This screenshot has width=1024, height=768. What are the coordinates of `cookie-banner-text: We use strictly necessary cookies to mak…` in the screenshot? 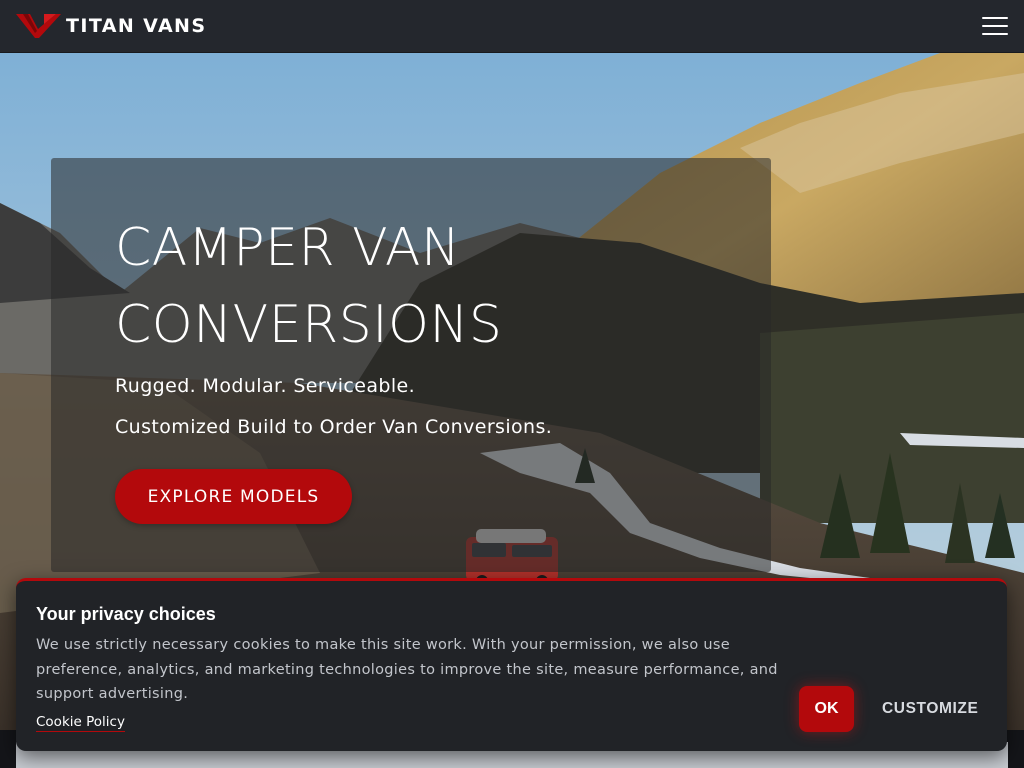 It's located at (407, 669).